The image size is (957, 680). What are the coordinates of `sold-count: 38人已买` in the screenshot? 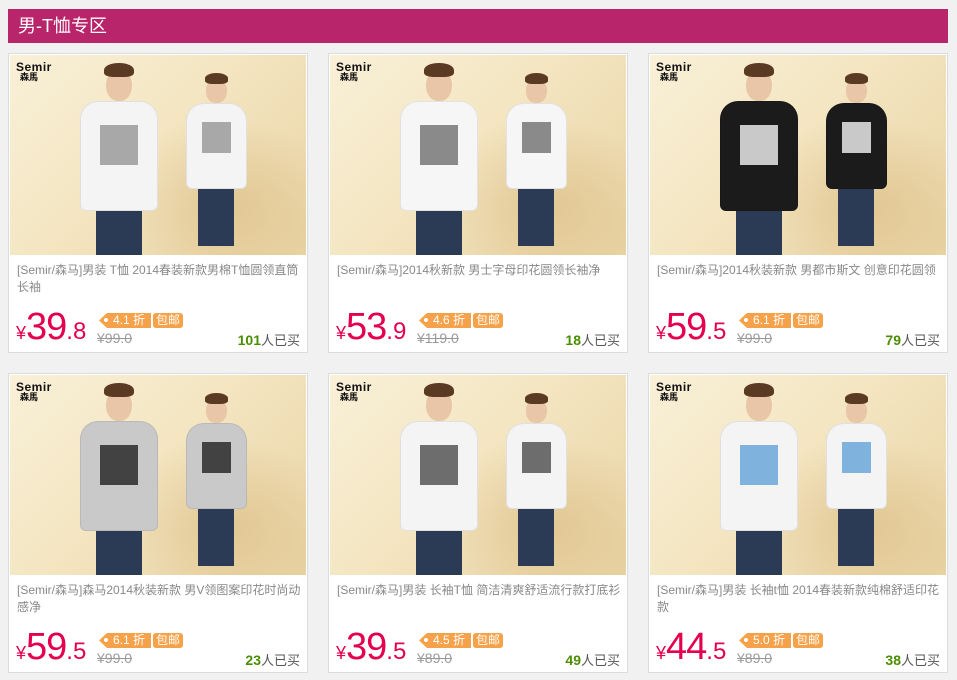 It's located at (912, 659).